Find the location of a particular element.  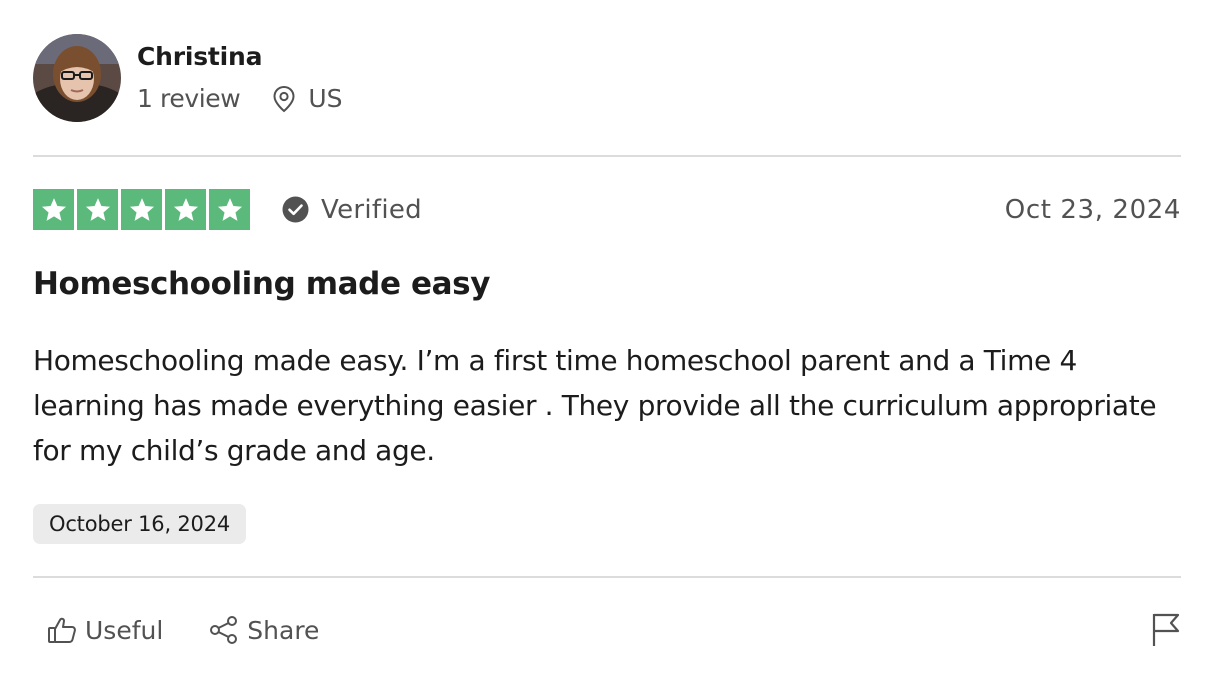

reviewer-location: US is located at coordinates (307, 99).